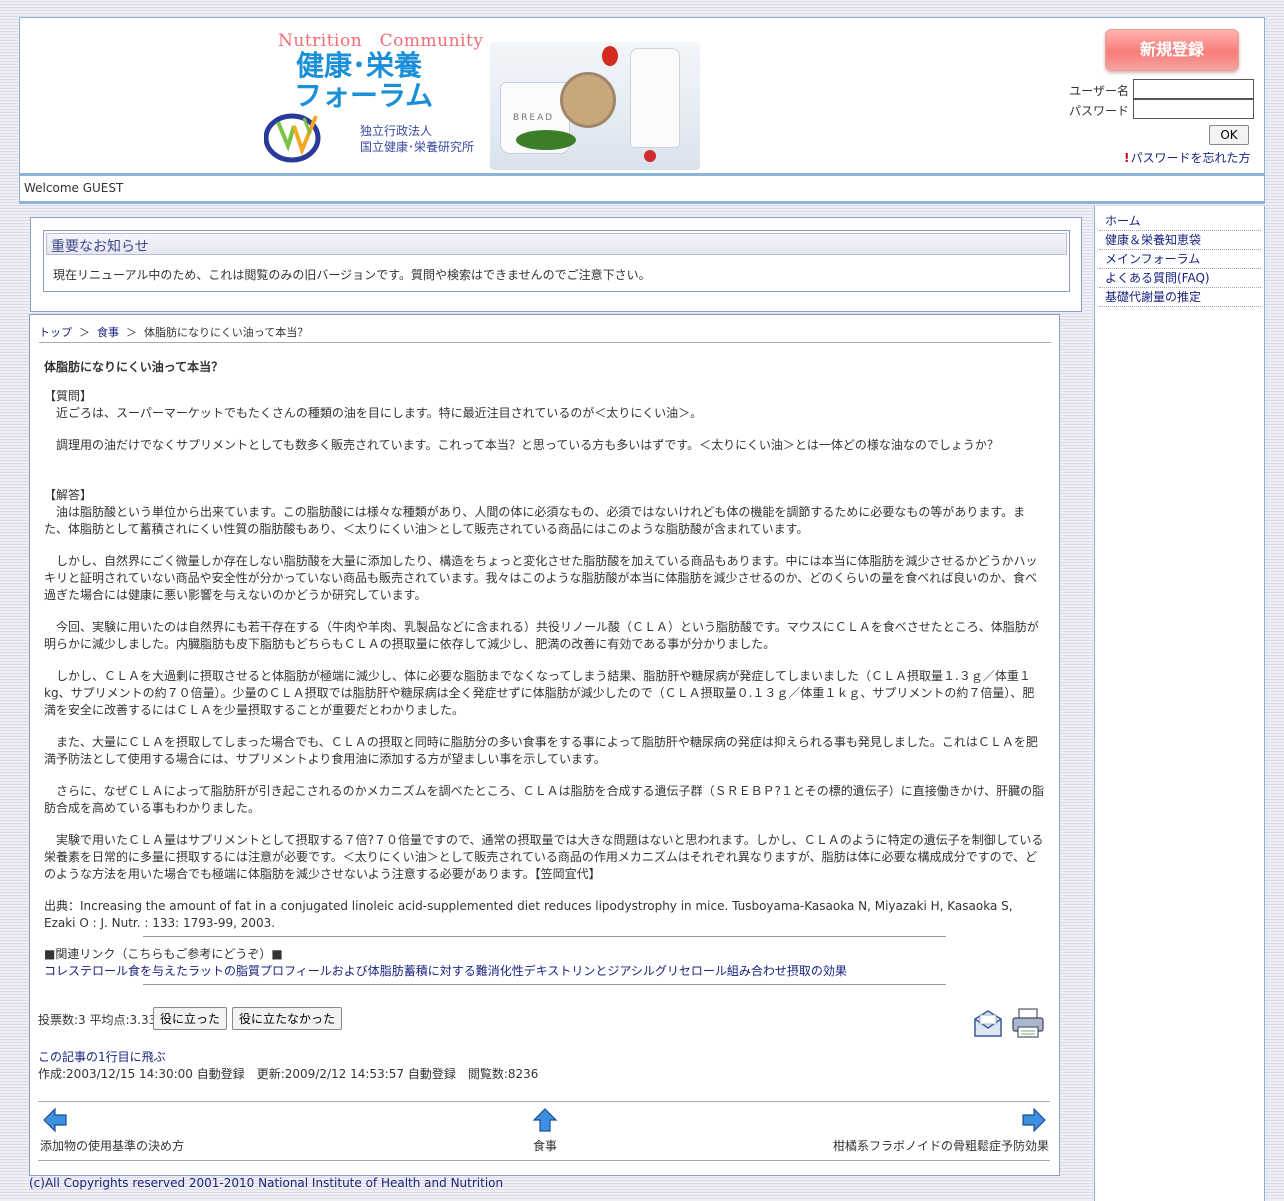 This screenshot has height=1201, width=1284. What do you see at coordinates (1180, 278) in the screenshot?
I see `menu-item-faq: よくある質問(FAQ)` at bounding box center [1180, 278].